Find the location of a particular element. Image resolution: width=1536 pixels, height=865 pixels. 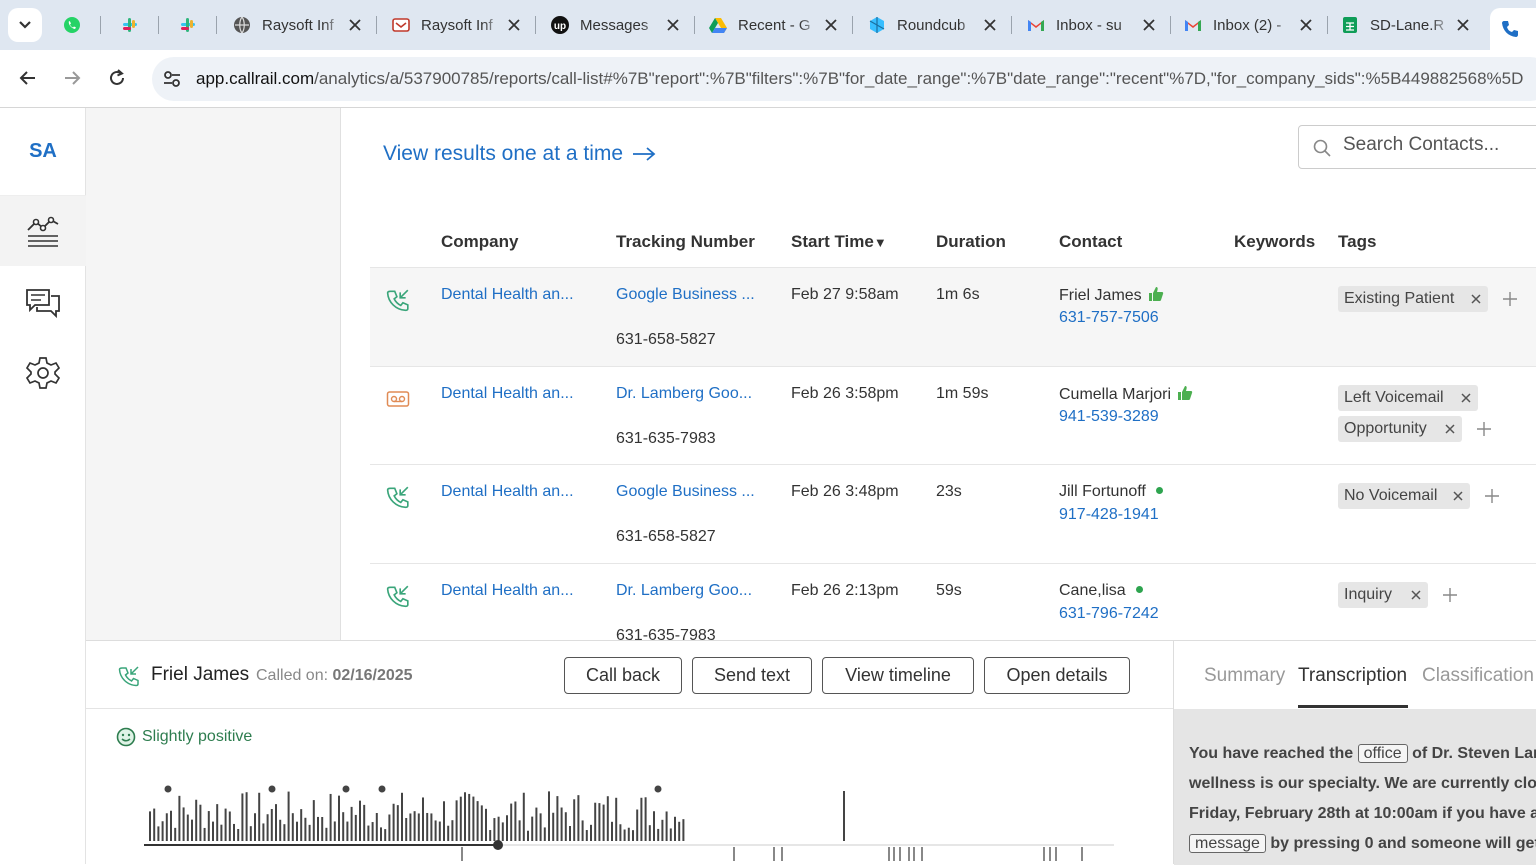

col-company: Company is located at coordinates (479, 242).